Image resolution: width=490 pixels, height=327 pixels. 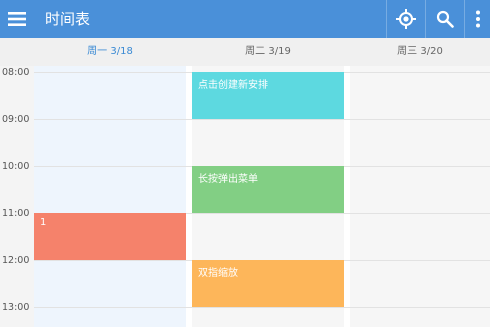 What do you see at coordinates (268, 95) in the screenshot?
I see `event-create-hint: 点击创建新安排` at bounding box center [268, 95].